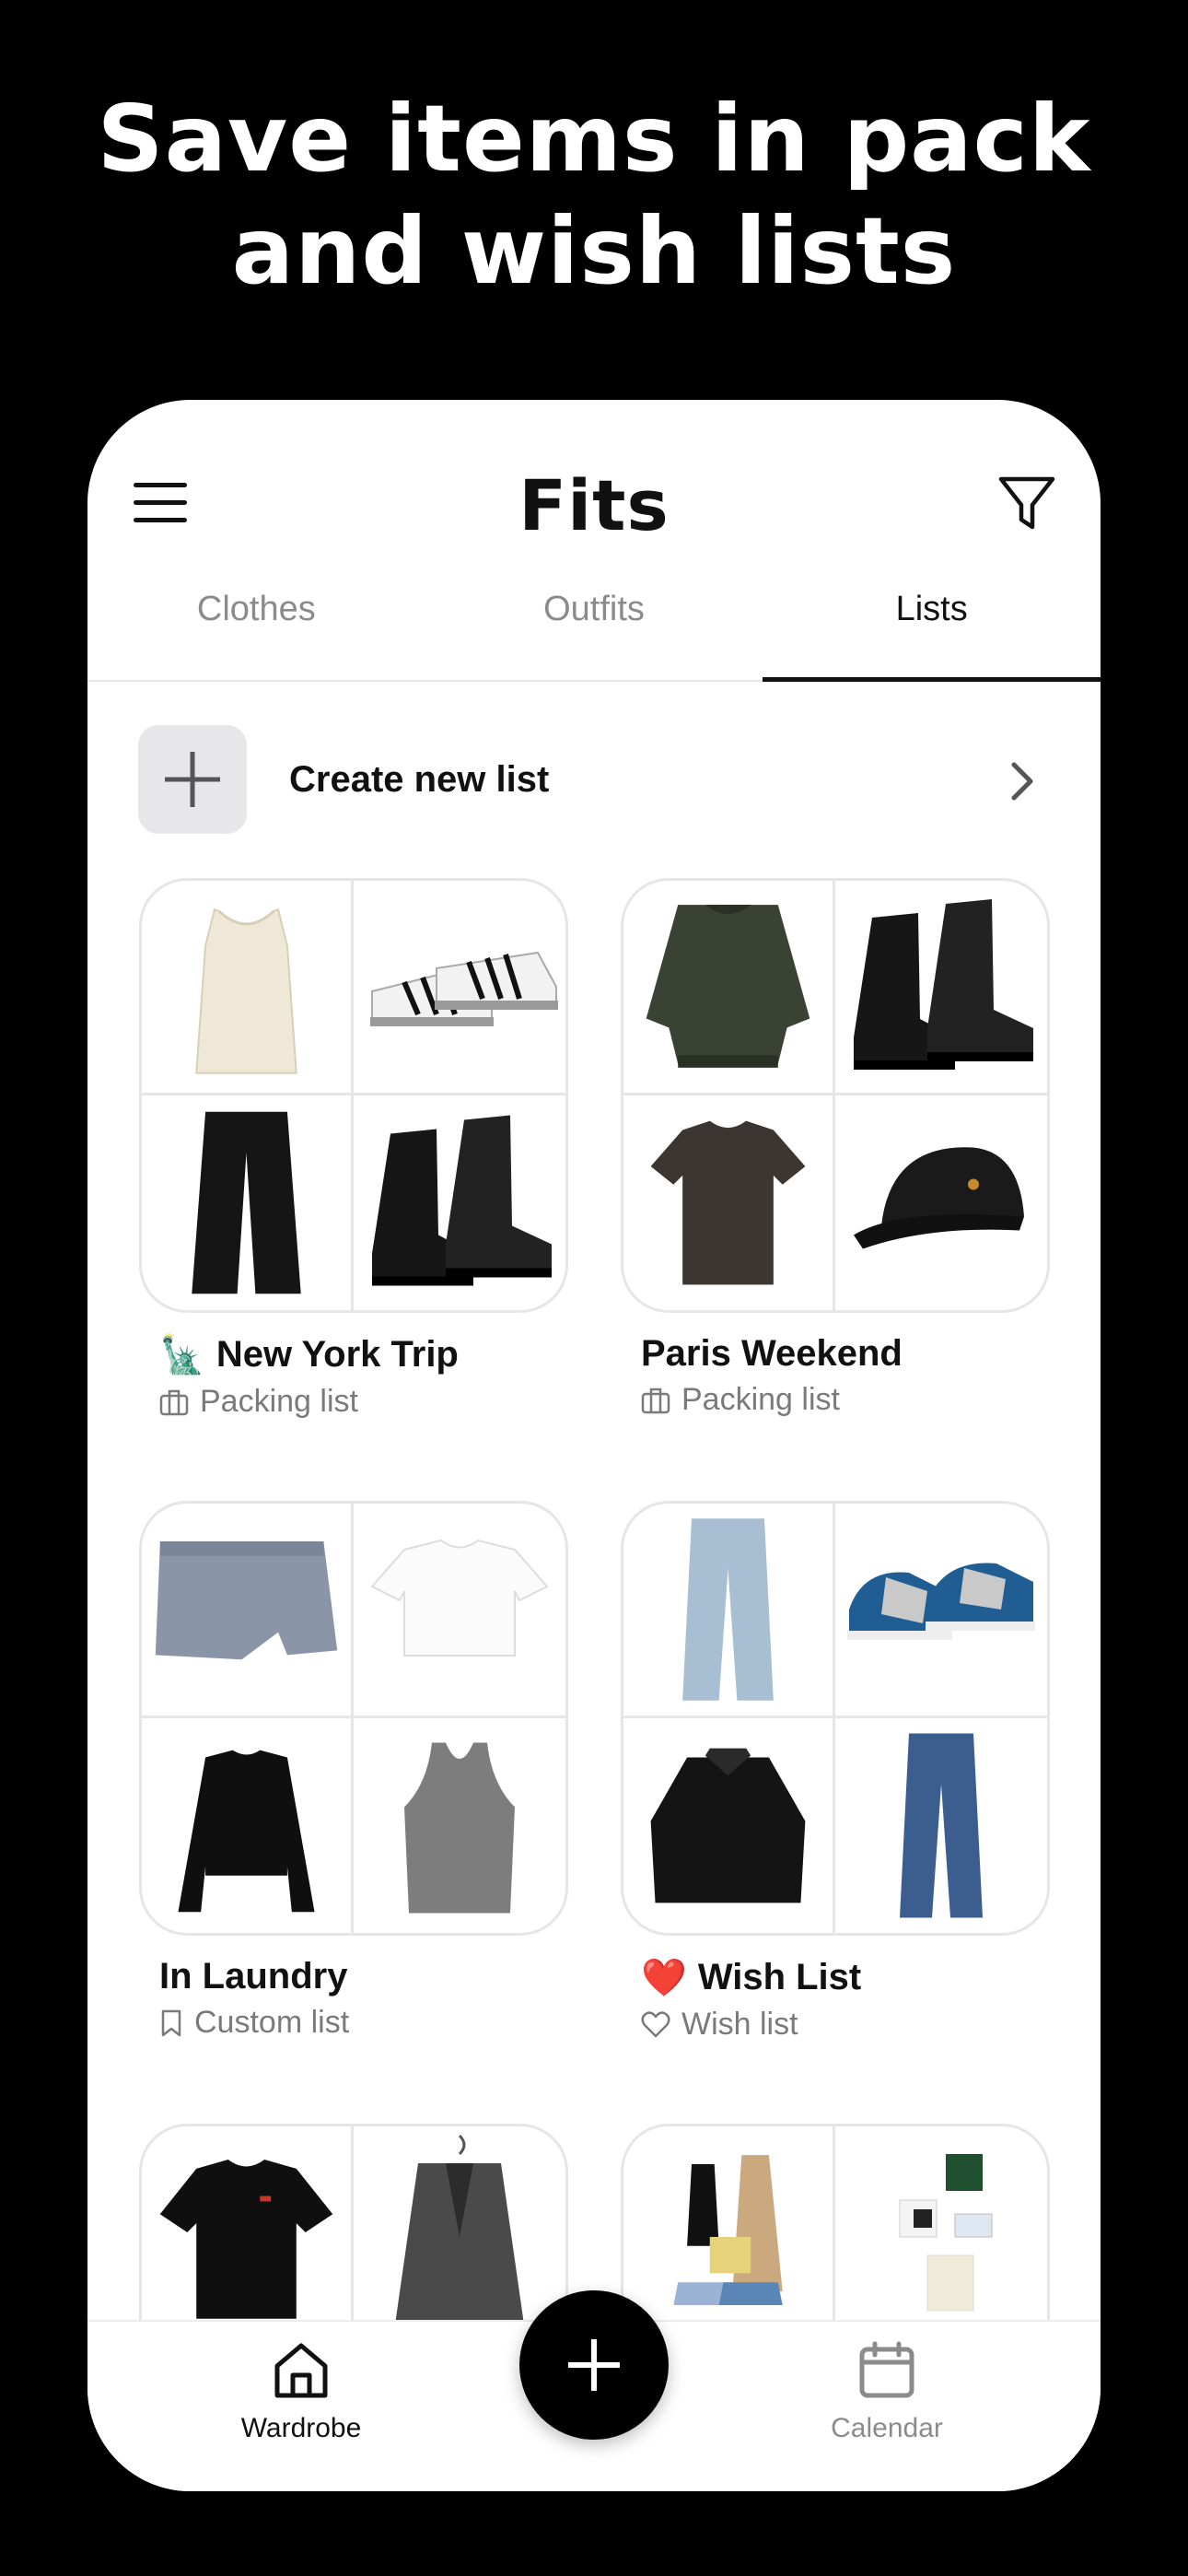 This screenshot has width=1188, height=2576. What do you see at coordinates (256, 630) in the screenshot?
I see `tab-clothes: Clothes` at bounding box center [256, 630].